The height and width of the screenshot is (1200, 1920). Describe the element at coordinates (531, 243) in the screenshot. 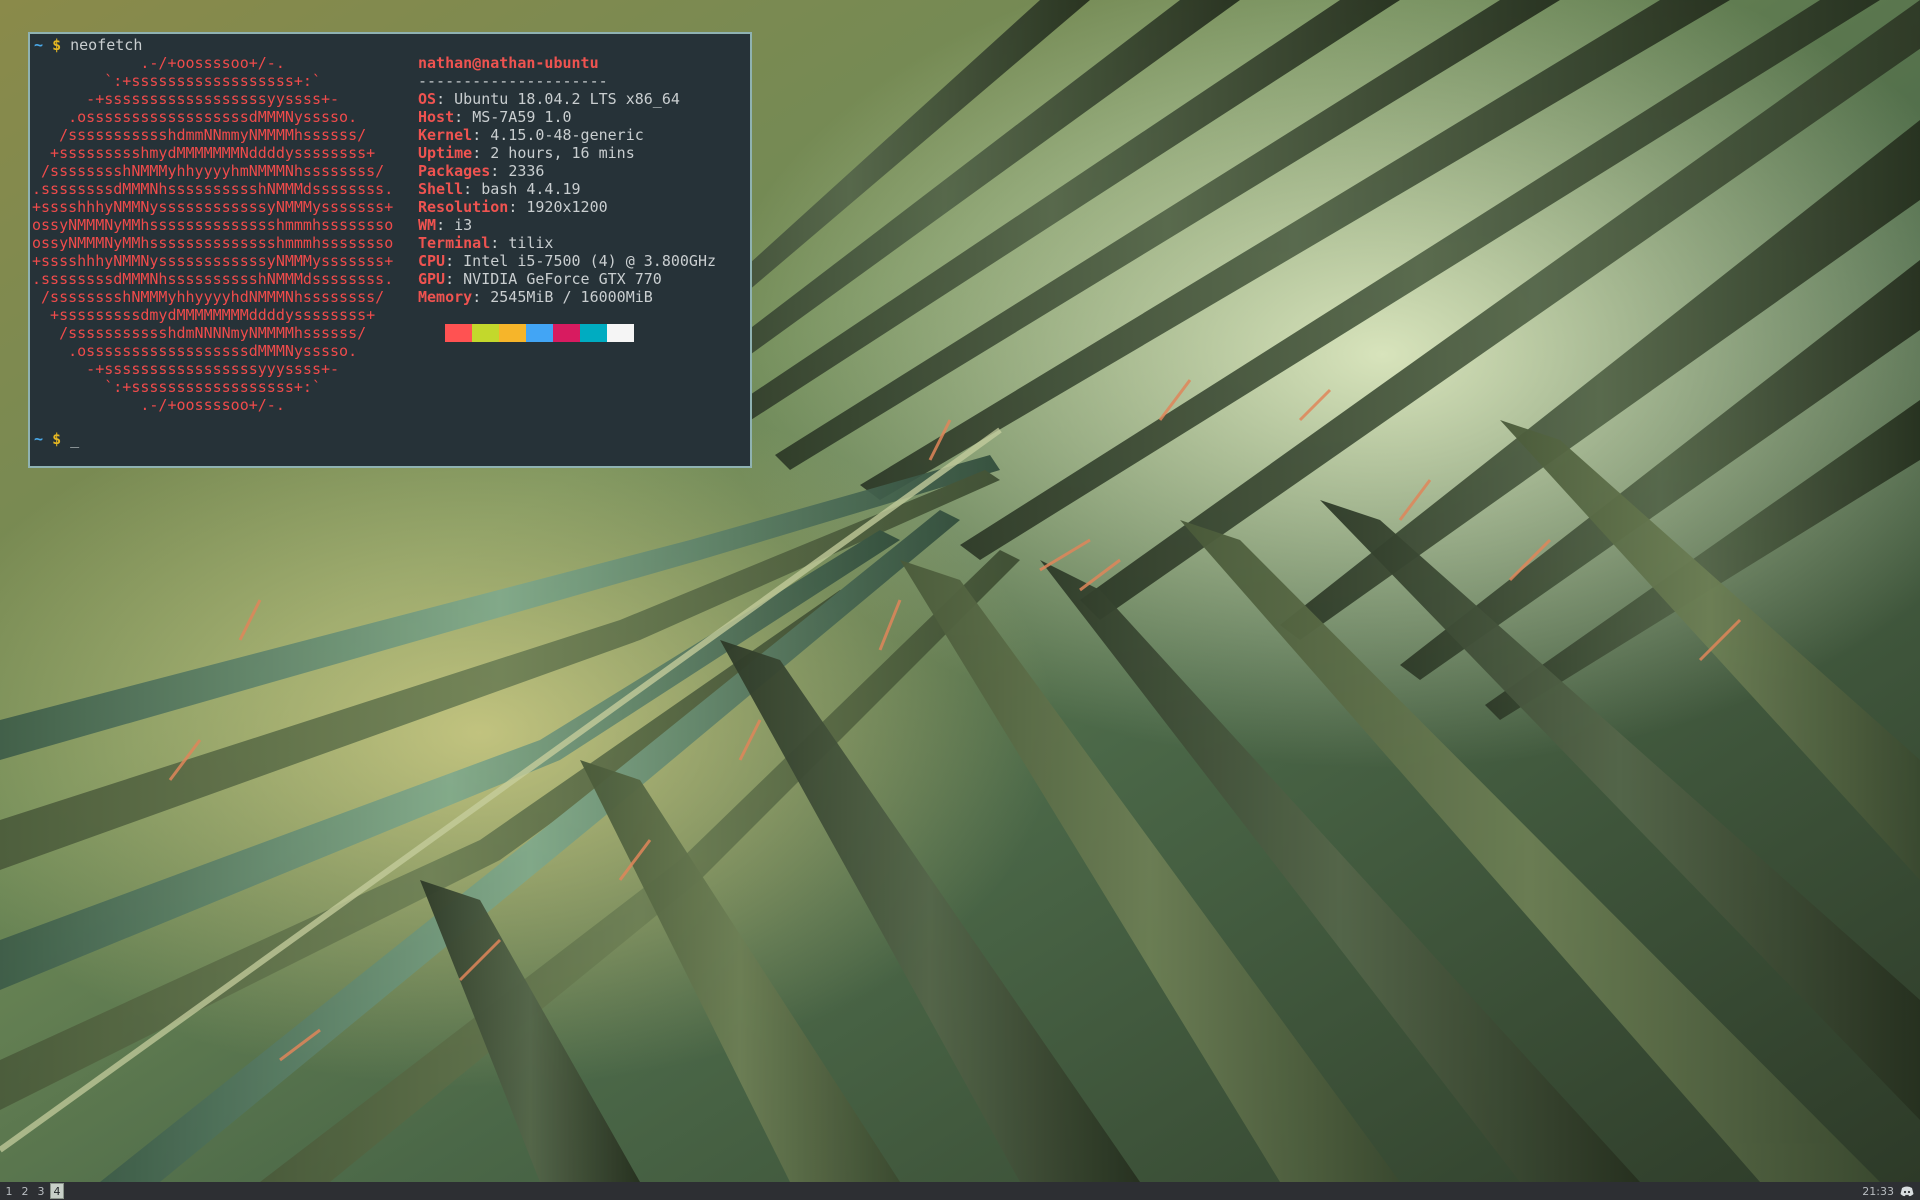

I see `info-value: tilix` at that location.